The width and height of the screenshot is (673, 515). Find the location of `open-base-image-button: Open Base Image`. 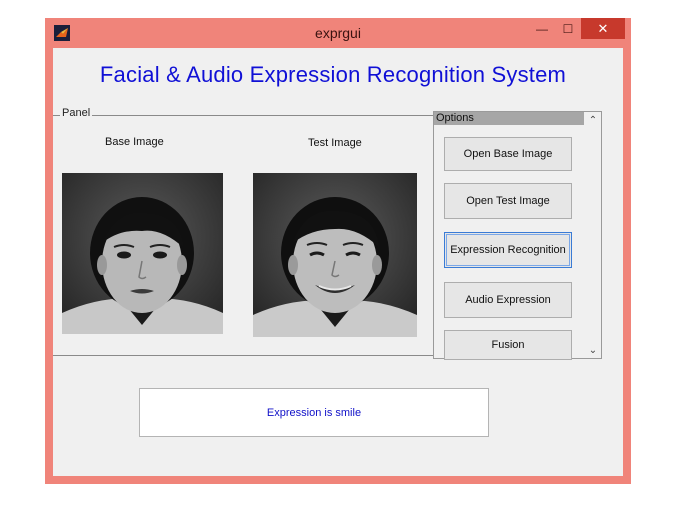

open-base-image-button: Open Base Image is located at coordinates (508, 154).